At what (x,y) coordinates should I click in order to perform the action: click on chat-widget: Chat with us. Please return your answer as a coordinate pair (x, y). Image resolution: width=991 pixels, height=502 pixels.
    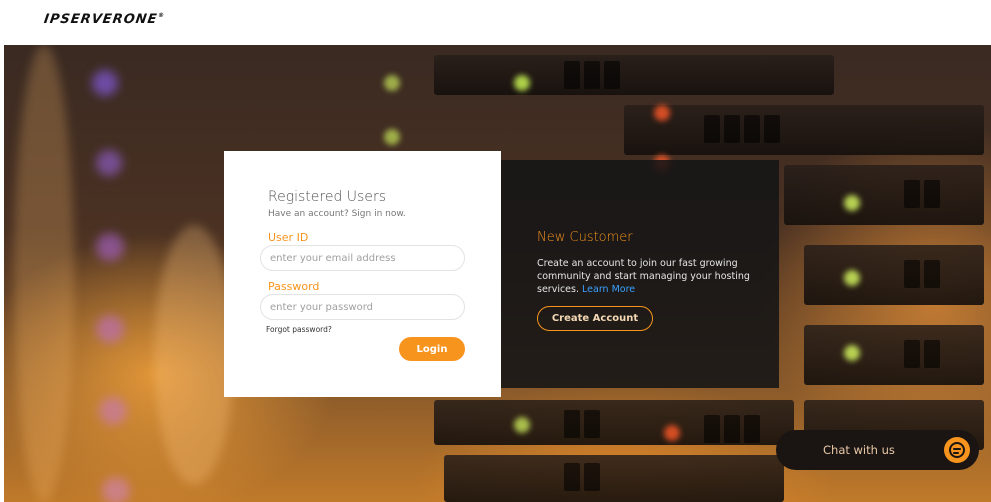
    Looking at the image, I should click on (877, 450).